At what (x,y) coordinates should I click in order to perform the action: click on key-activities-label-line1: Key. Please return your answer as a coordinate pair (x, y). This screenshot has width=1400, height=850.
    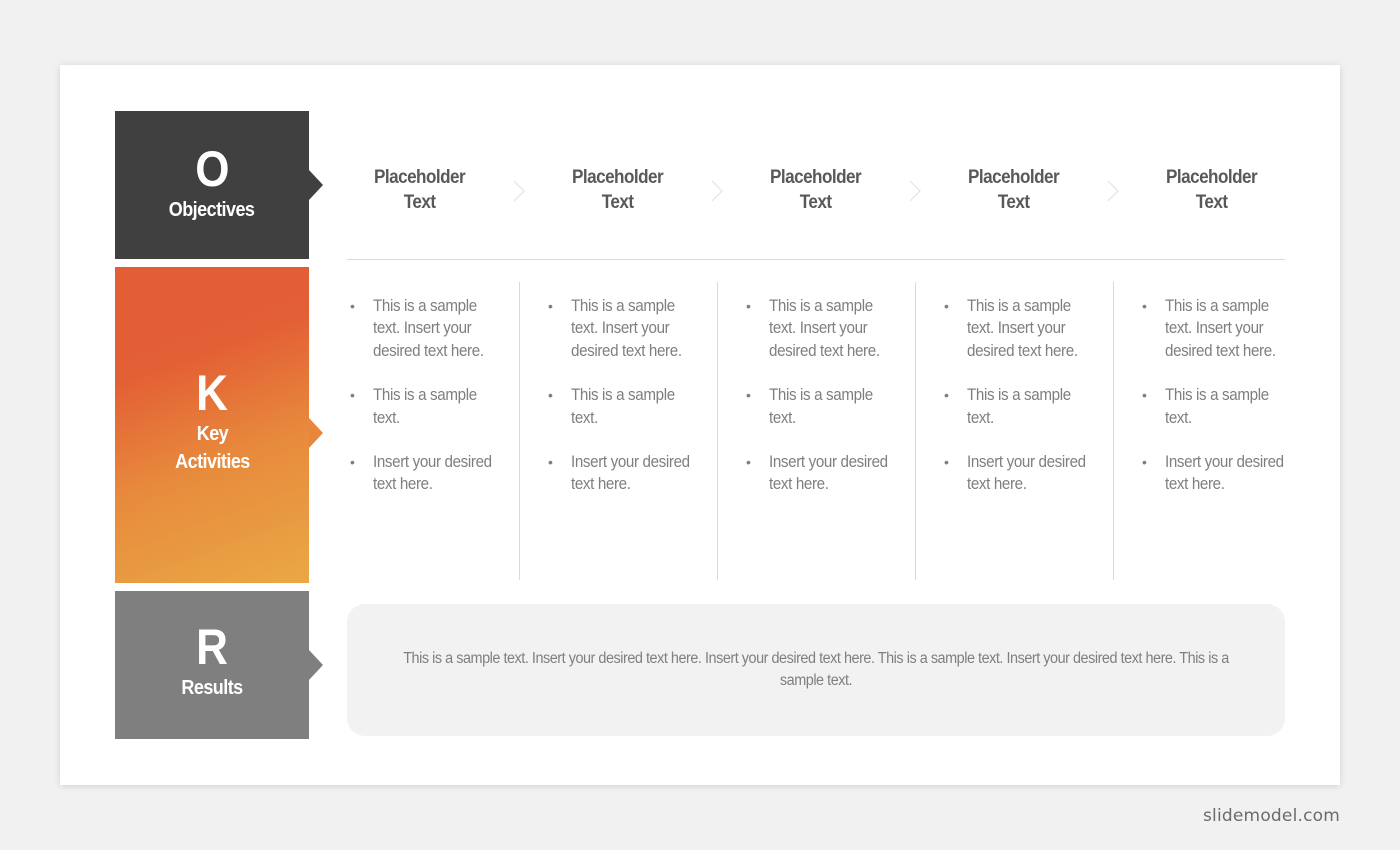
    Looking at the image, I should click on (212, 434).